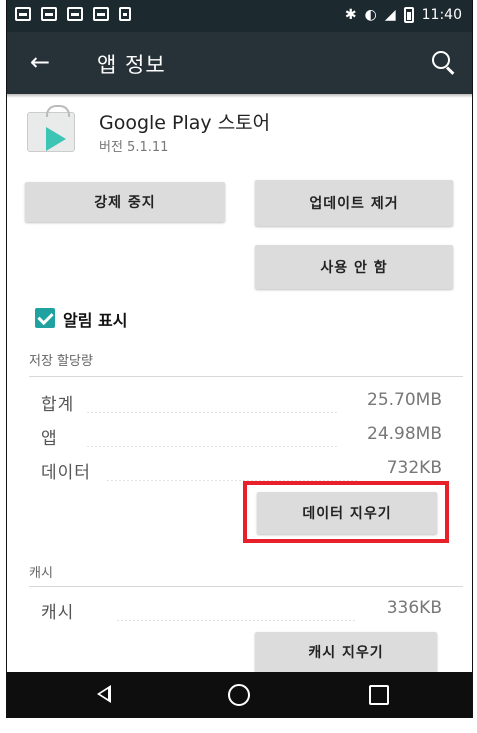 The width and height of the screenshot is (477, 733). I want to click on storage-data-value: 732KB, so click(414, 468).